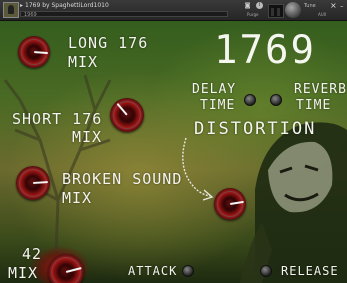 This screenshot has height=283, width=347. Describe the element at coordinates (87, 137) in the screenshot. I see `short-mix-label-2: MIX` at that location.